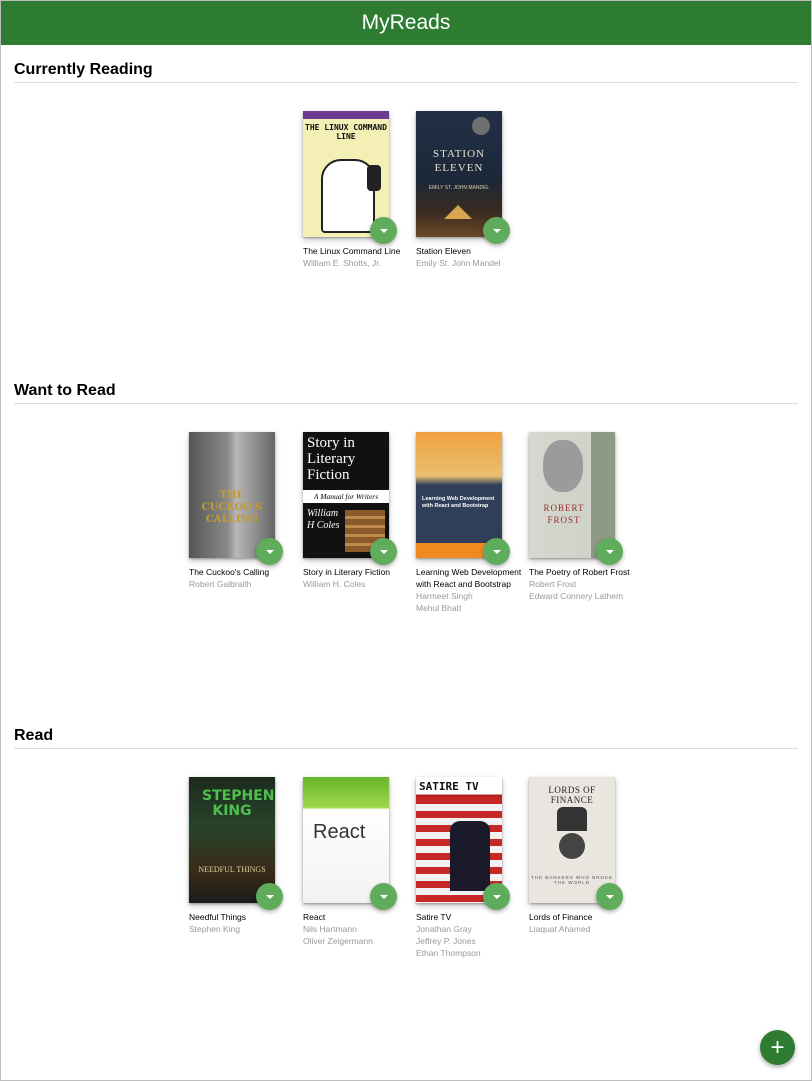 The width and height of the screenshot is (812, 1081). Describe the element at coordinates (434, 917) in the screenshot. I see `book-title: Satire TV` at that location.